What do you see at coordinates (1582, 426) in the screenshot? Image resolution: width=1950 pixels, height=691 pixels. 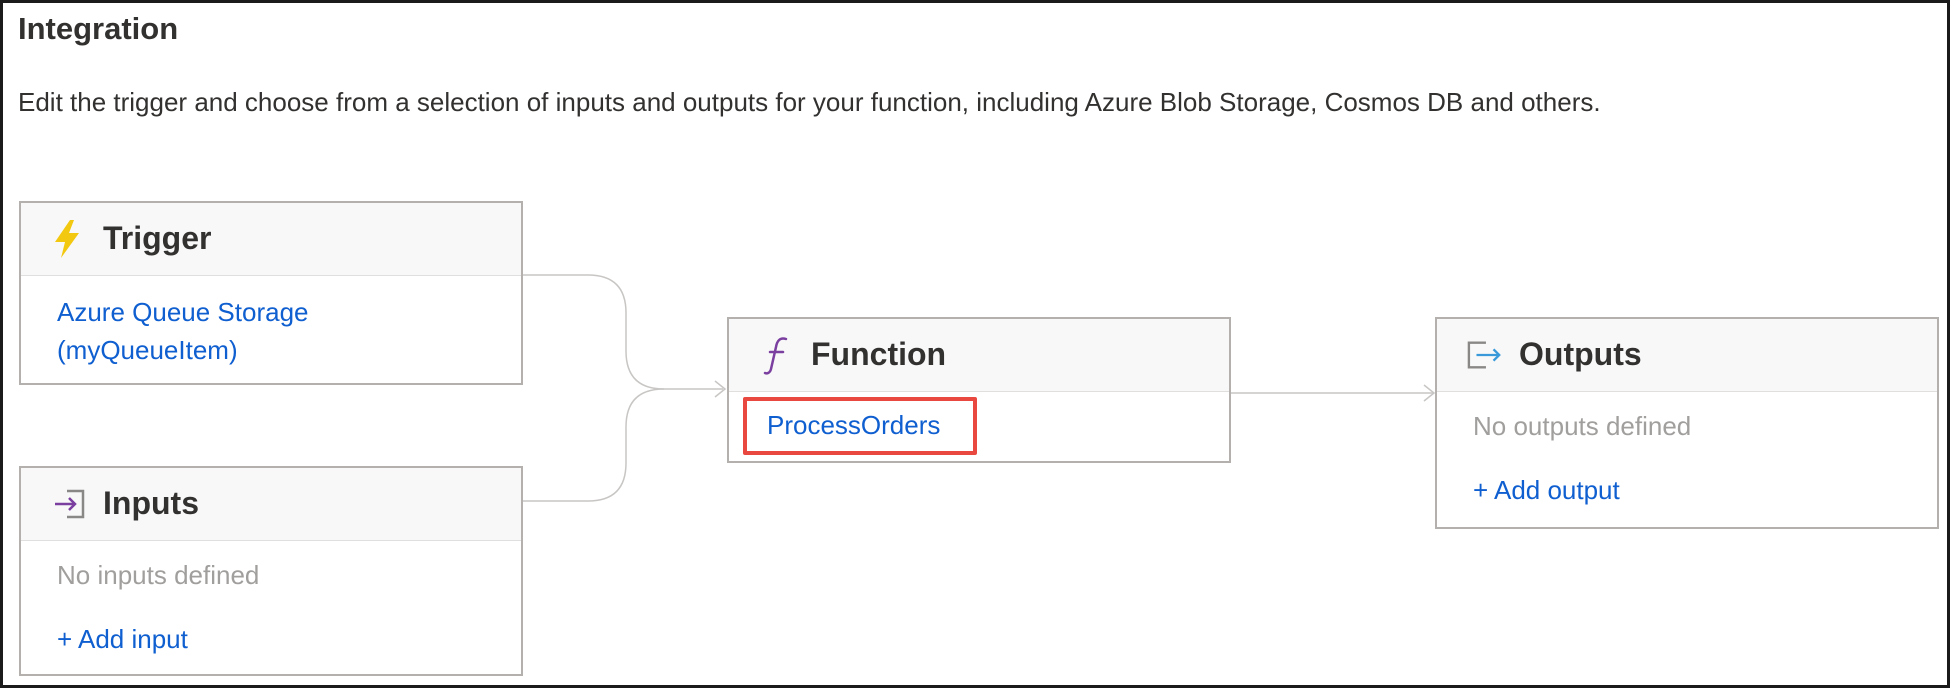 I see `outputs-empty-text: No outputs defined` at bounding box center [1582, 426].